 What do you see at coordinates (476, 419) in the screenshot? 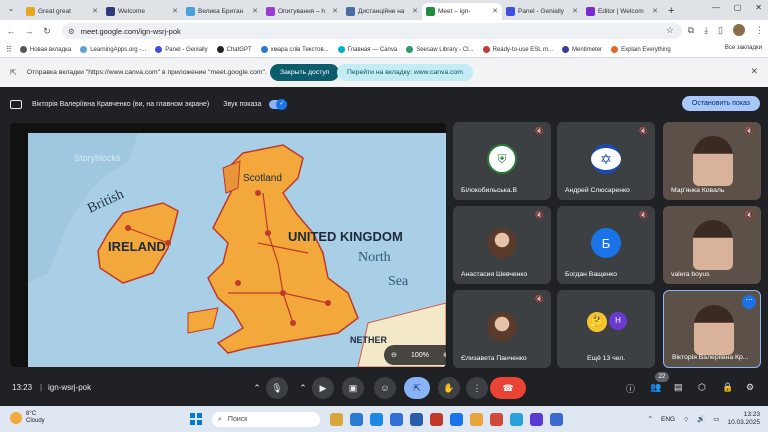
I see `game-icon` at bounding box center [476, 419].